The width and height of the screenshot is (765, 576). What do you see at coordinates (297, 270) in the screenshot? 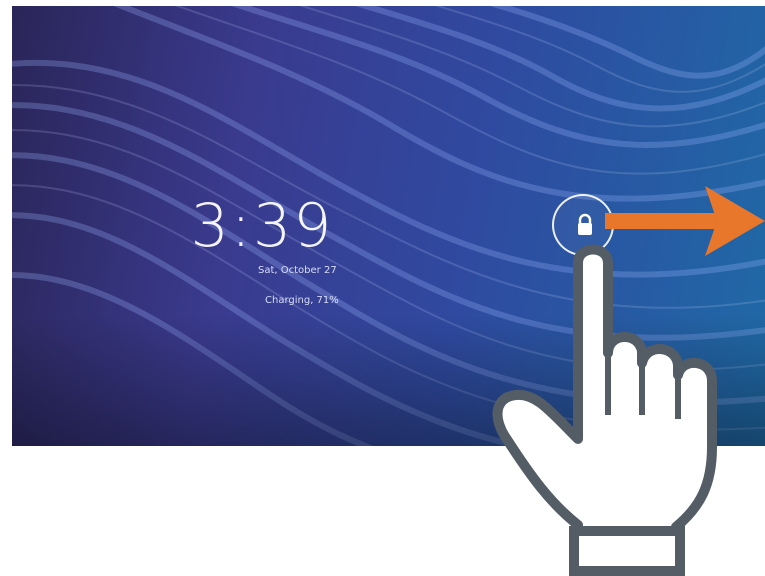
I see `lock-date: Sat, October 27` at bounding box center [297, 270].